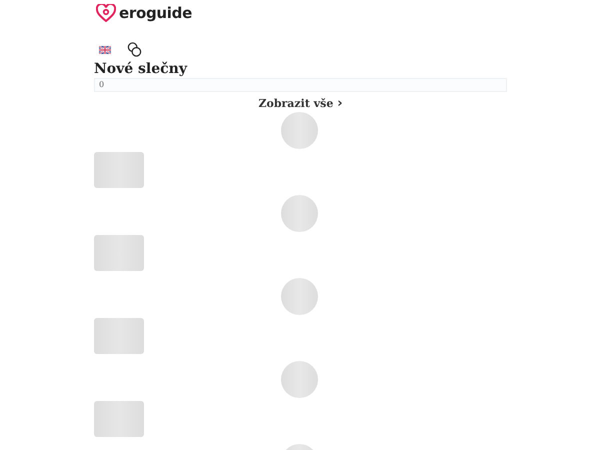 The height and width of the screenshot is (450, 600). What do you see at coordinates (300, 85) in the screenshot?
I see `count-field: 0` at bounding box center [300, 85].